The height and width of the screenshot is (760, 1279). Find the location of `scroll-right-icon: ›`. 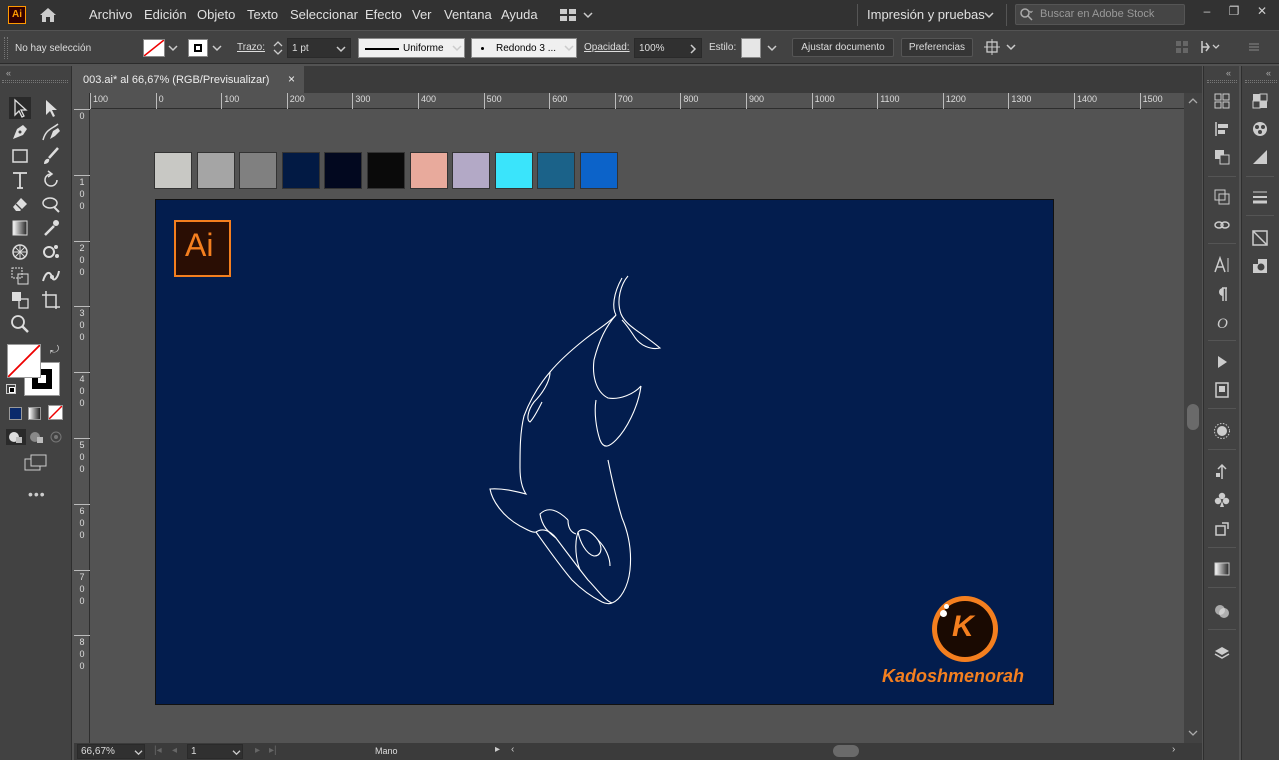

scroll-right-icon: › is located at coordinates (1173, 749).